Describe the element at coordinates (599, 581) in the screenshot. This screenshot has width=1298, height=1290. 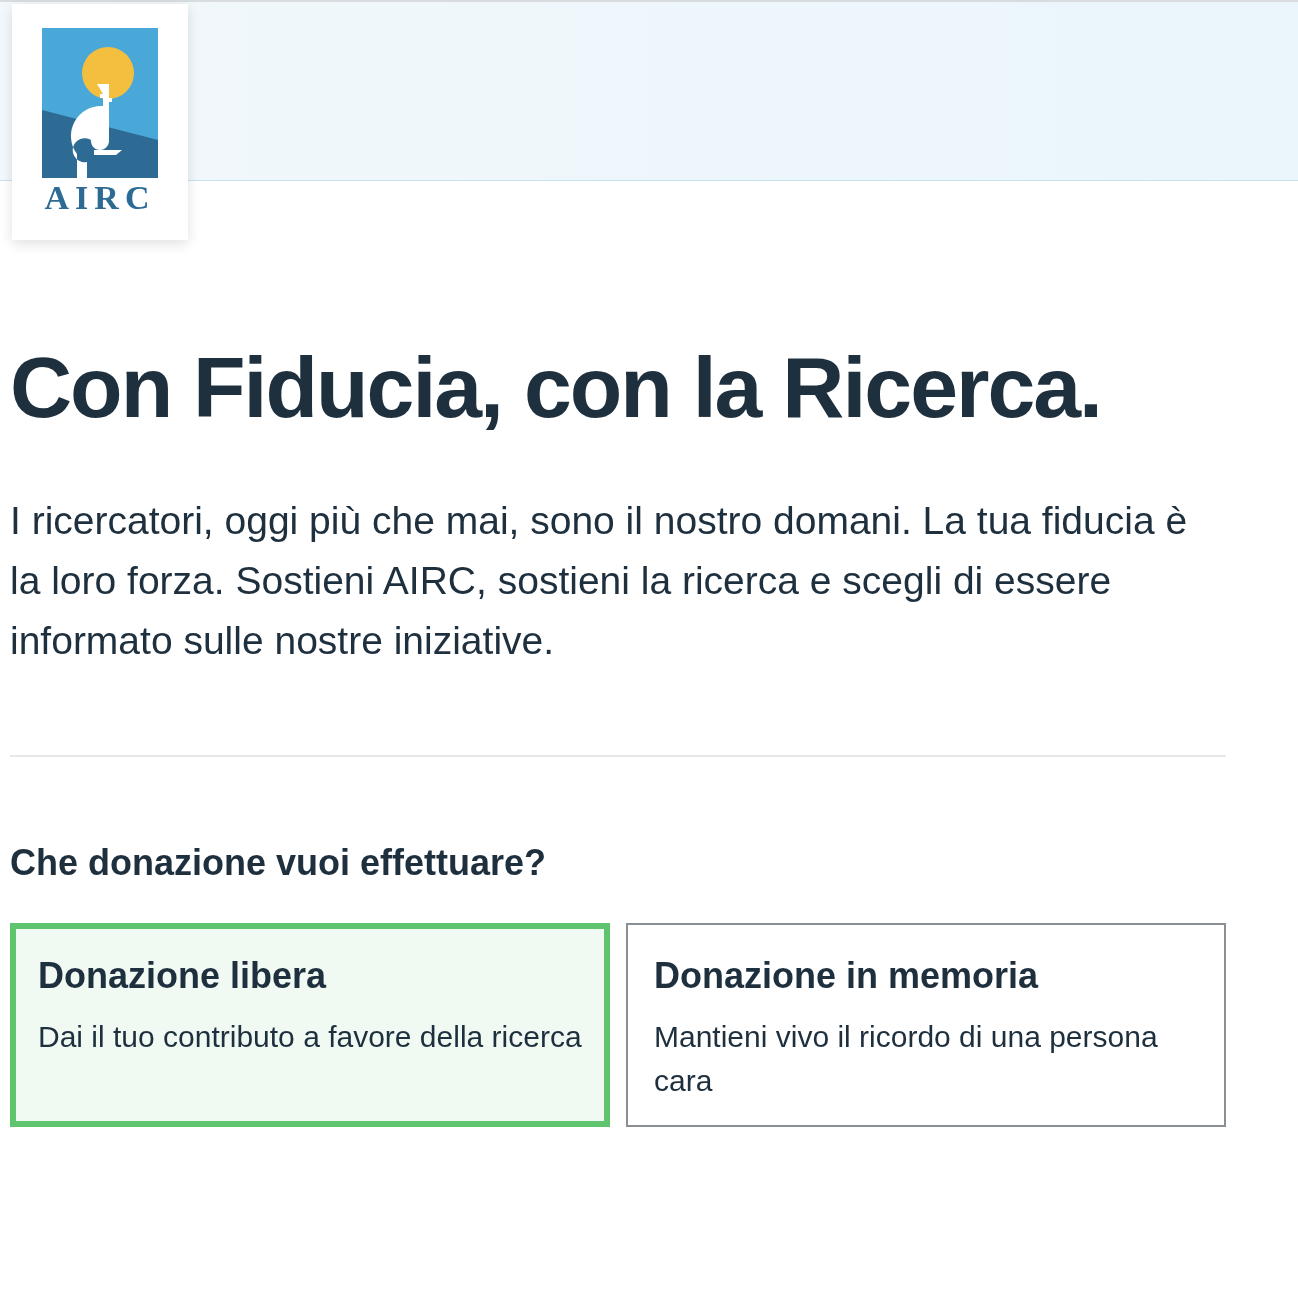
I see `intro-paragraph: I ricercatori, oggi più che mai, sono il nostro domani. La tua fiducia è la loro forza. Sostieni AIRC, sostieni la ricerca e scegli di essere informato sulle nostre iniziative.` at that location.